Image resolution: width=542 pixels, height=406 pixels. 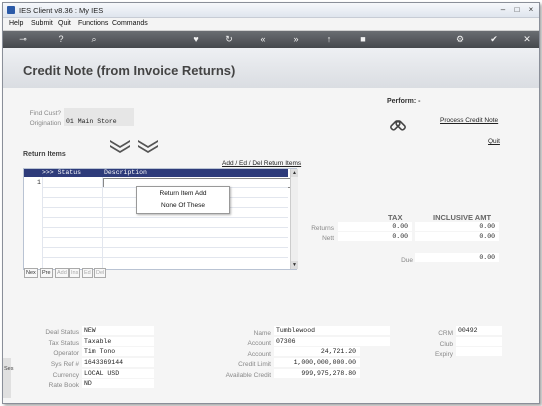 I want to click on window-title: IES Client v8.36 : My IES, so click(x=61, y=10).